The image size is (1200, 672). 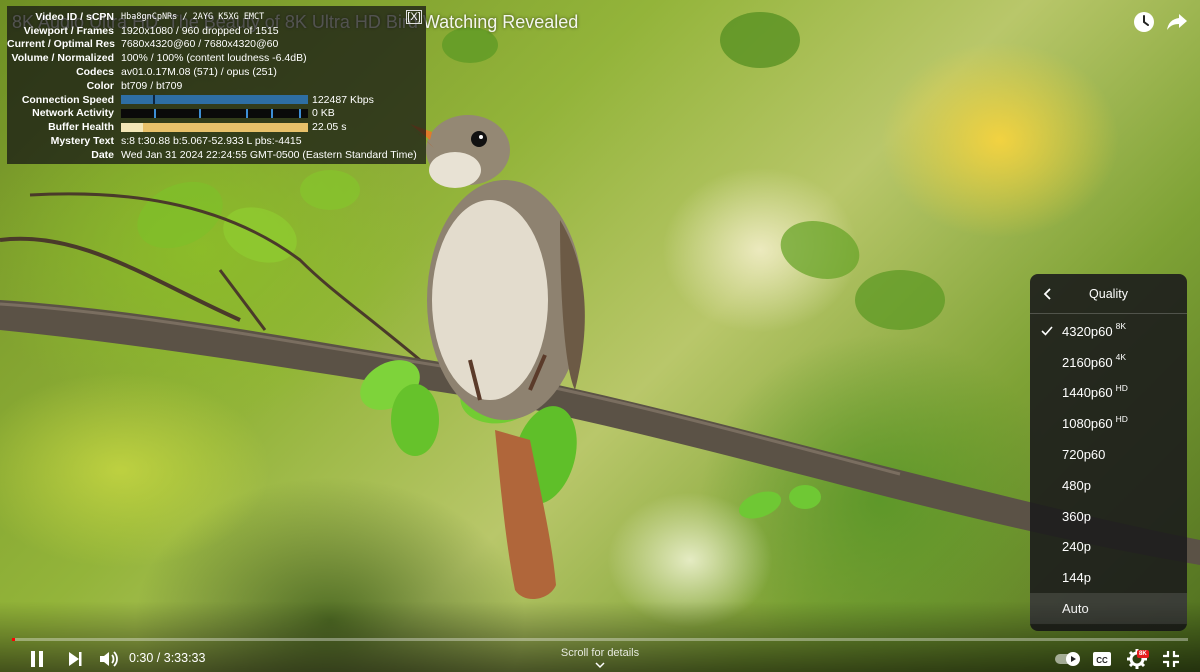 I want to click on stats-row-connection-speed: Connection Speed 122487 Kbps, so click(x=213, y=100).